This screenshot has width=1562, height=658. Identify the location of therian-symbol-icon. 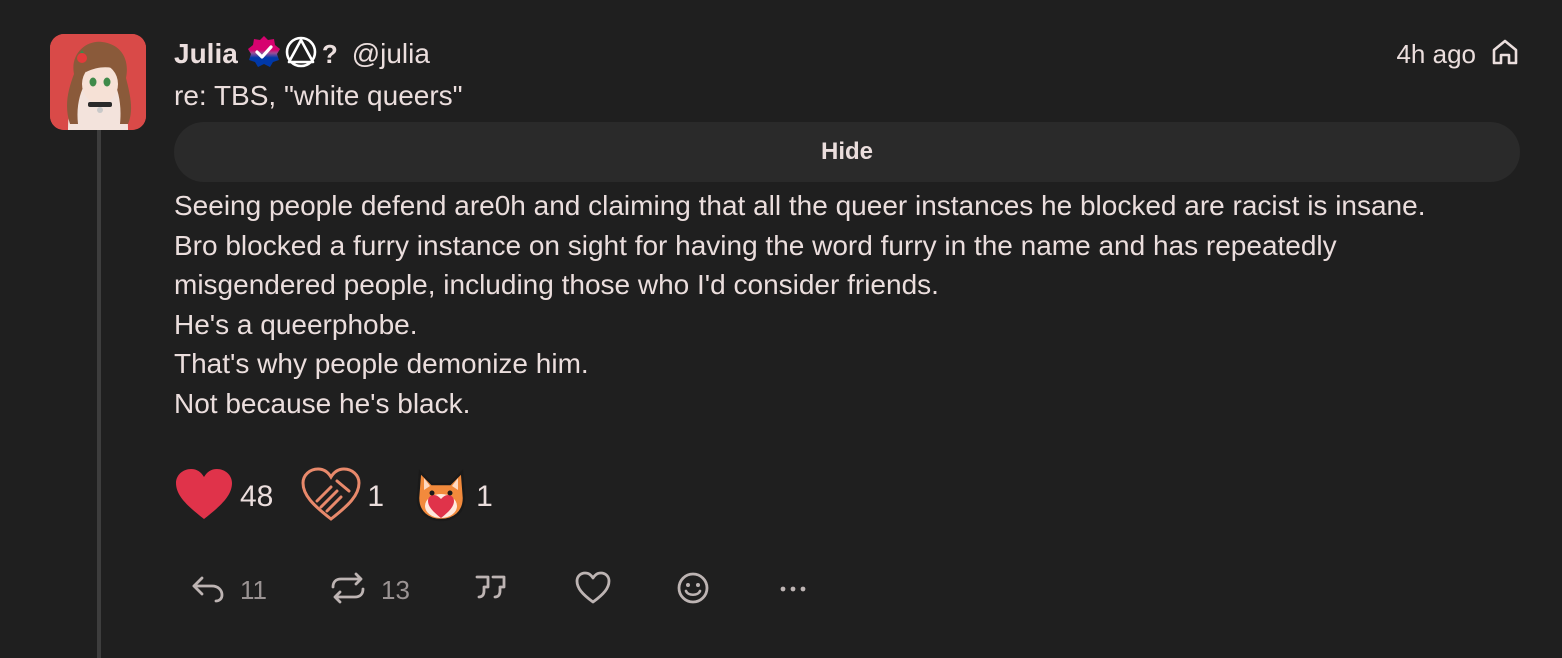
(301, 54).